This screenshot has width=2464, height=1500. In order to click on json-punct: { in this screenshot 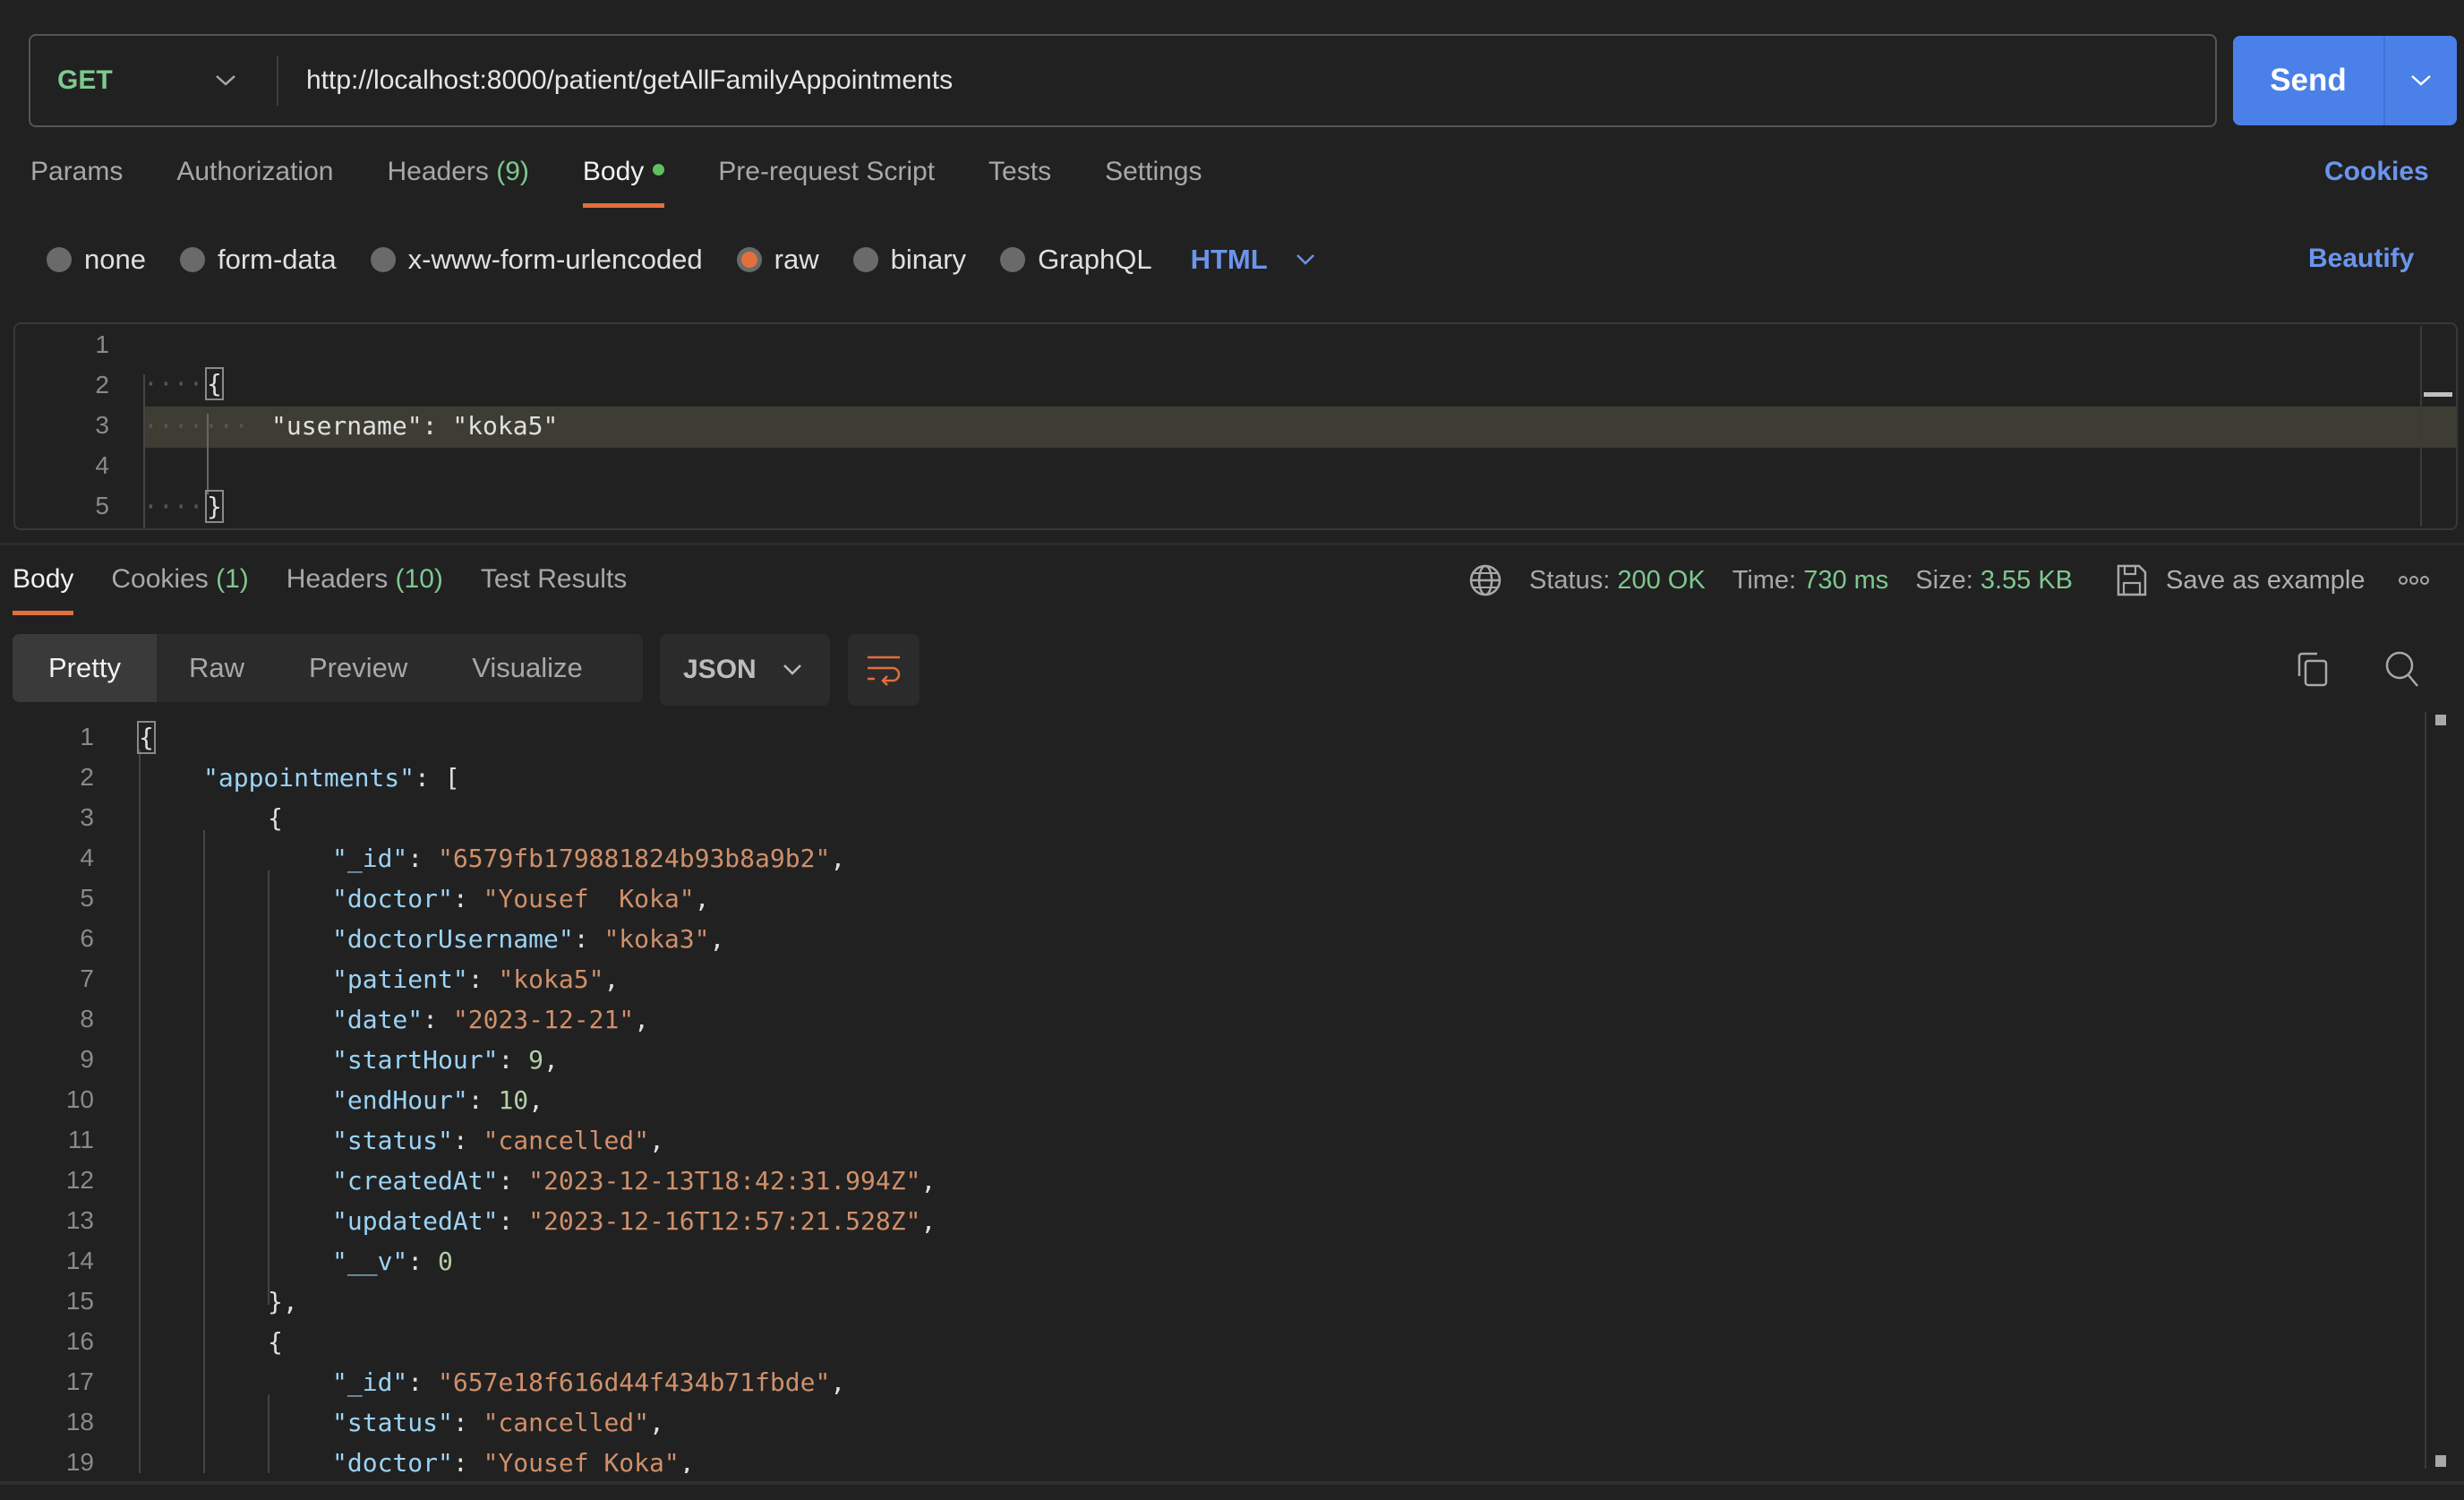, I will do `click(275, 1342)`.